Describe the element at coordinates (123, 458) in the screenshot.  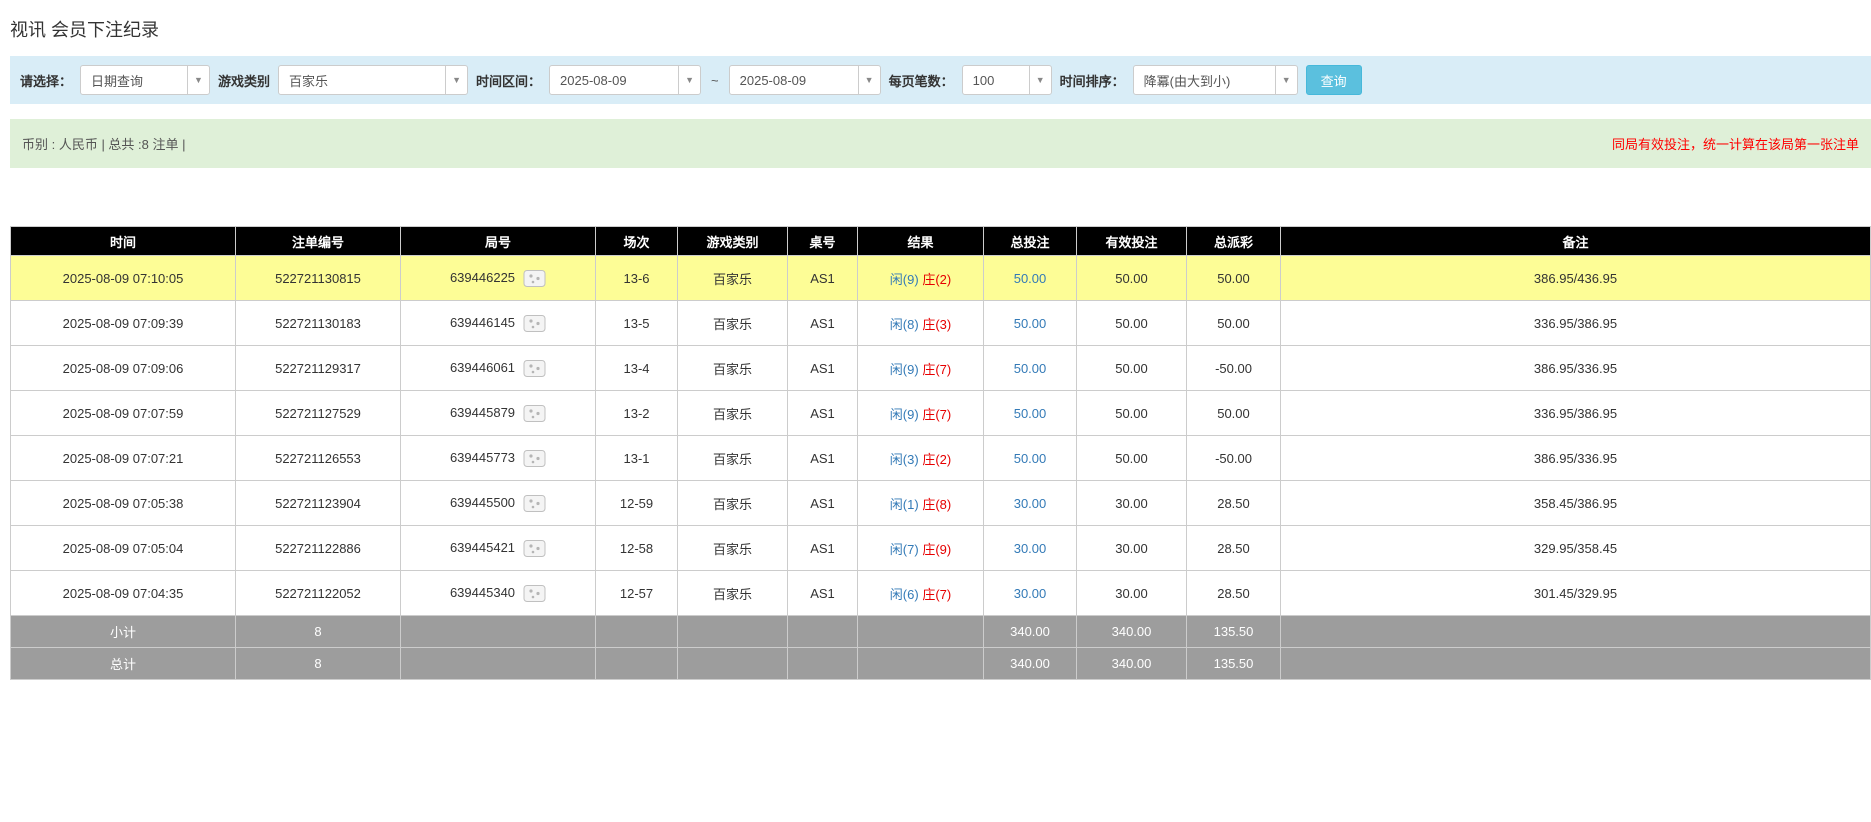
I see `cell-time: 2025-08-09 07:07:21` at that location.